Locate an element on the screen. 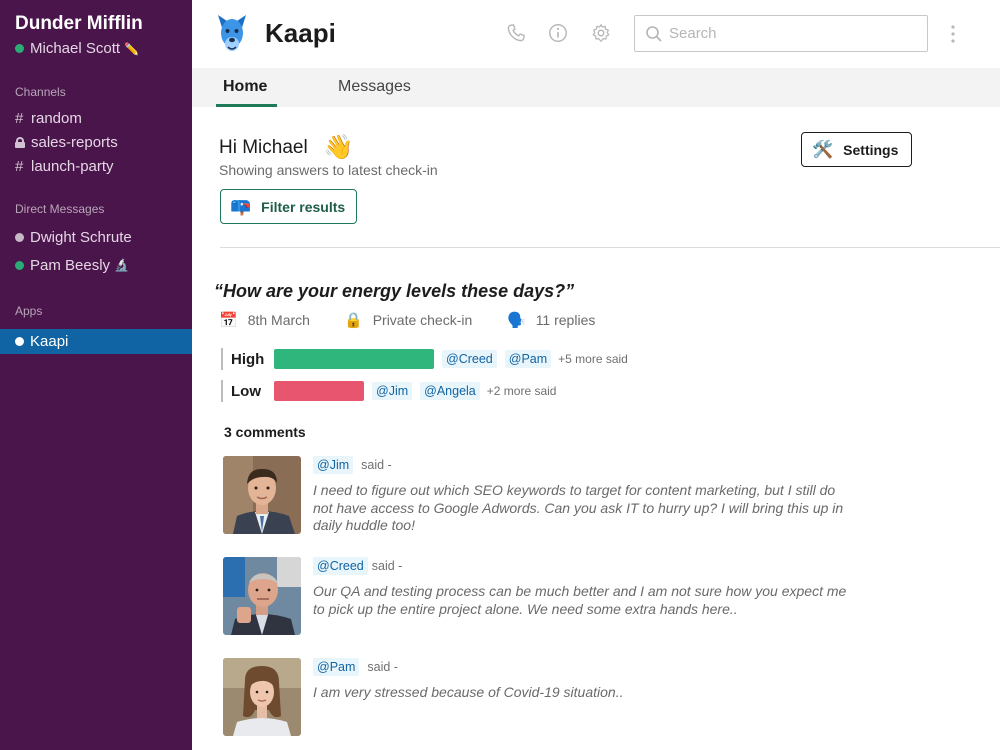 The width and height of the screenshot is (1000, 750). avatar-creed-image is located at coordinates (262, 596).